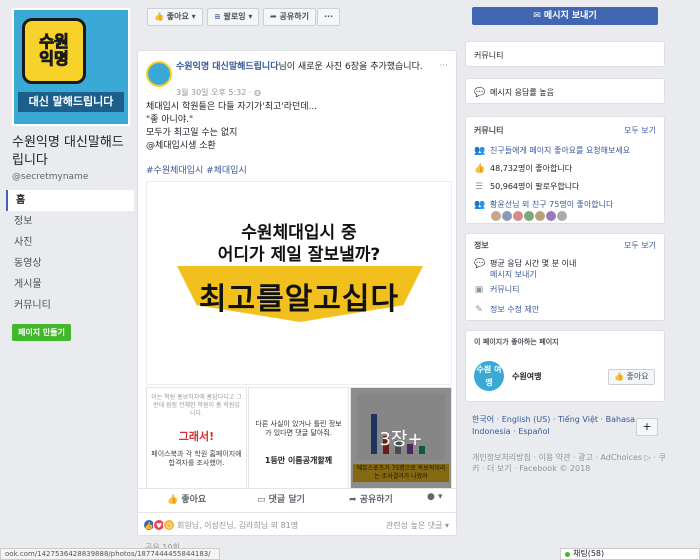 This screenshot has width=700, height=560. What do you see at coordinates (159, 74) in the screenshot?
I see `post-author-avatar` at bounding box center [159, 74].